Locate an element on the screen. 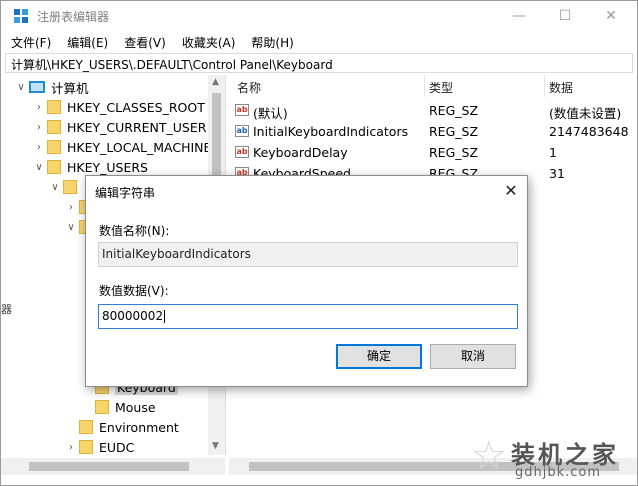  tree-item-environment: Environment is located at coordinates (121, 427).